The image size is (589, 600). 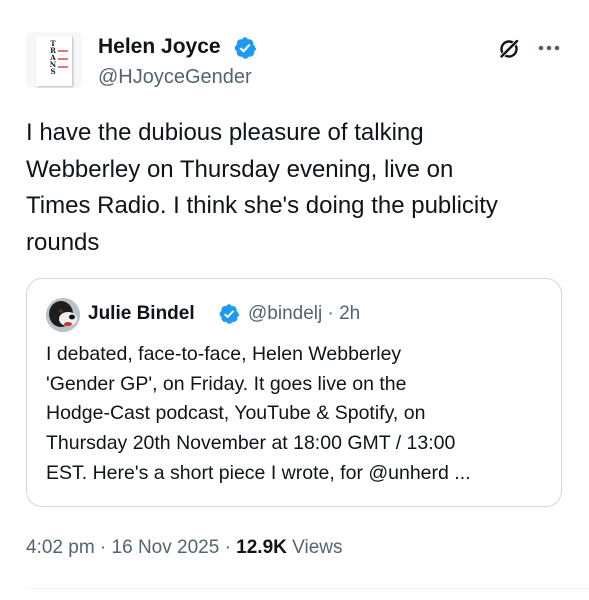 I want to click on author-name: Helen Joyce, so click(x=159, y=47).